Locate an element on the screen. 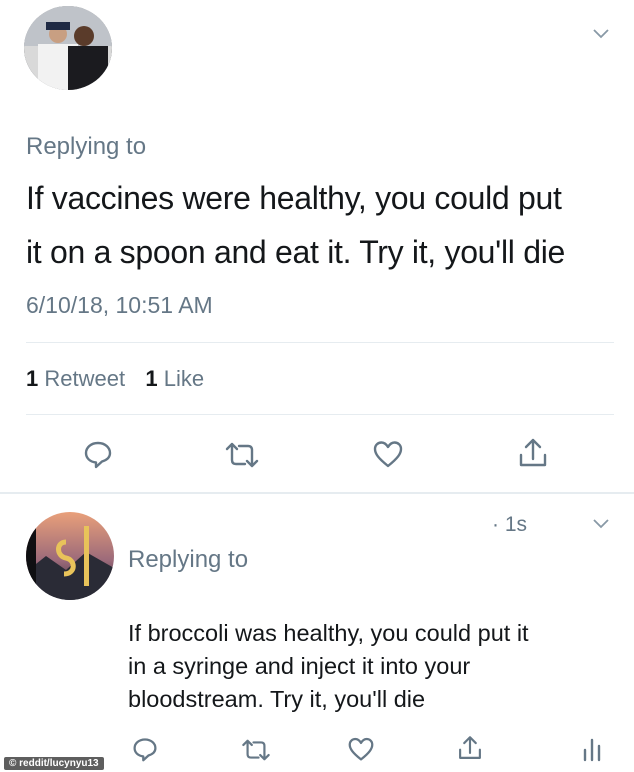 The image size is (634, 772). tweet-separator is located at coordinates (317, 493).